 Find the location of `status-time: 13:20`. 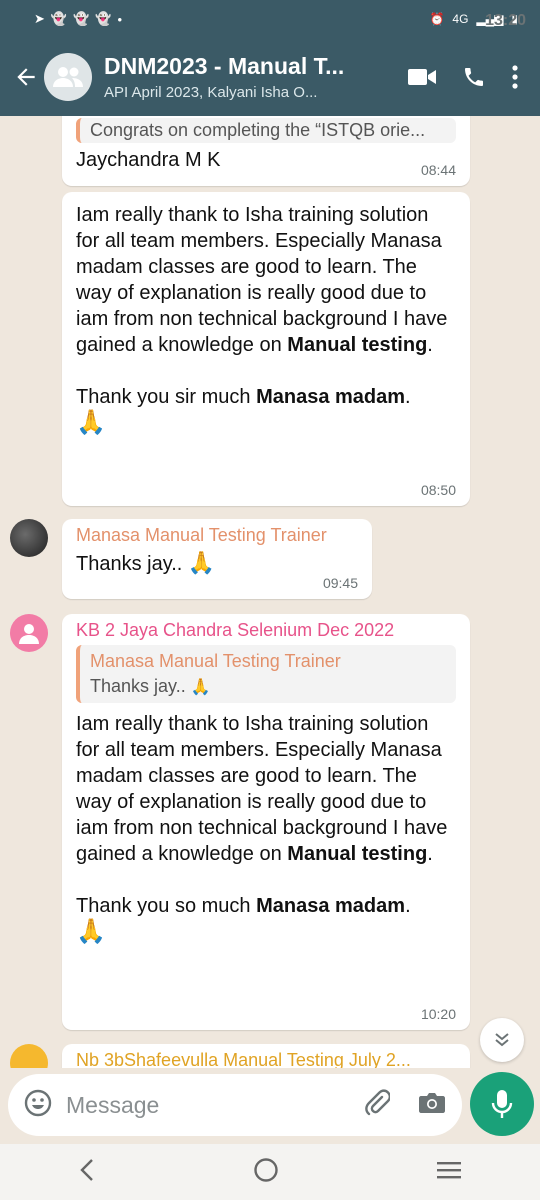

status-time: 13:20 is located at coordinates (505, 20).